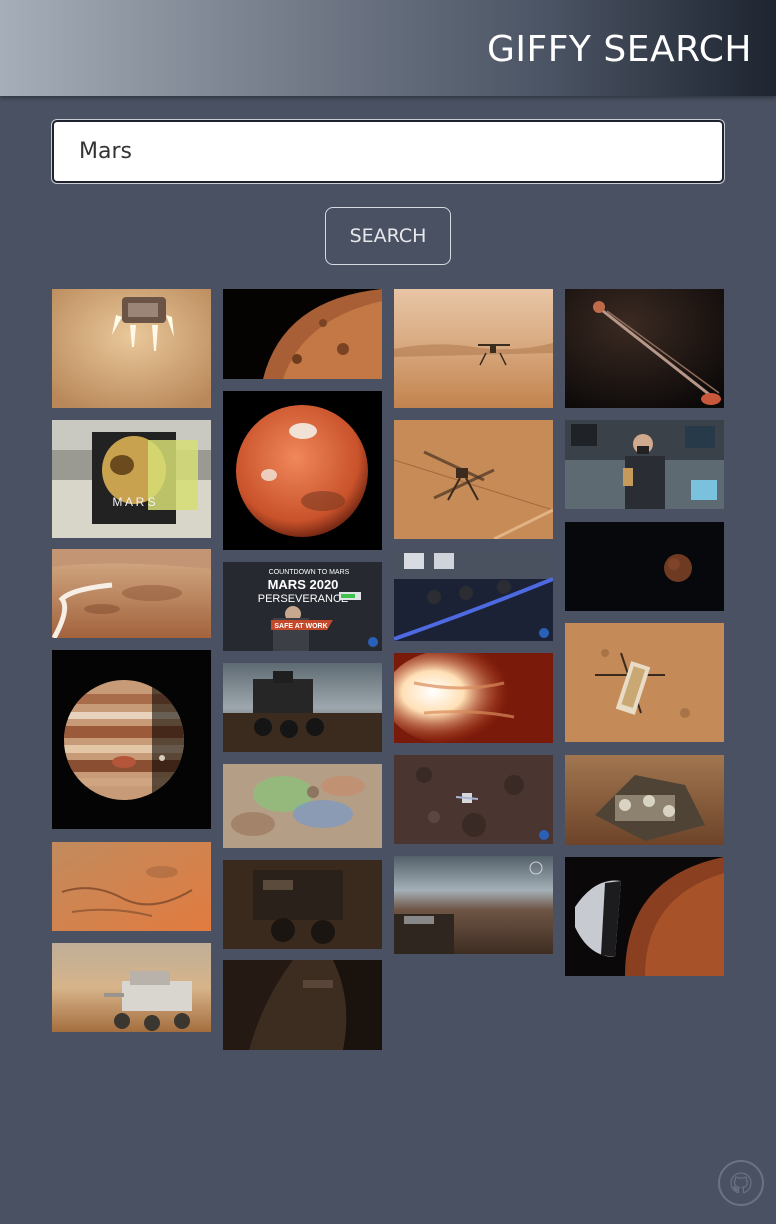  What do you see at coordinates (388, 236) in the screenshot?
I see `search-button: SEARCH` at bounding box center [388, 236].